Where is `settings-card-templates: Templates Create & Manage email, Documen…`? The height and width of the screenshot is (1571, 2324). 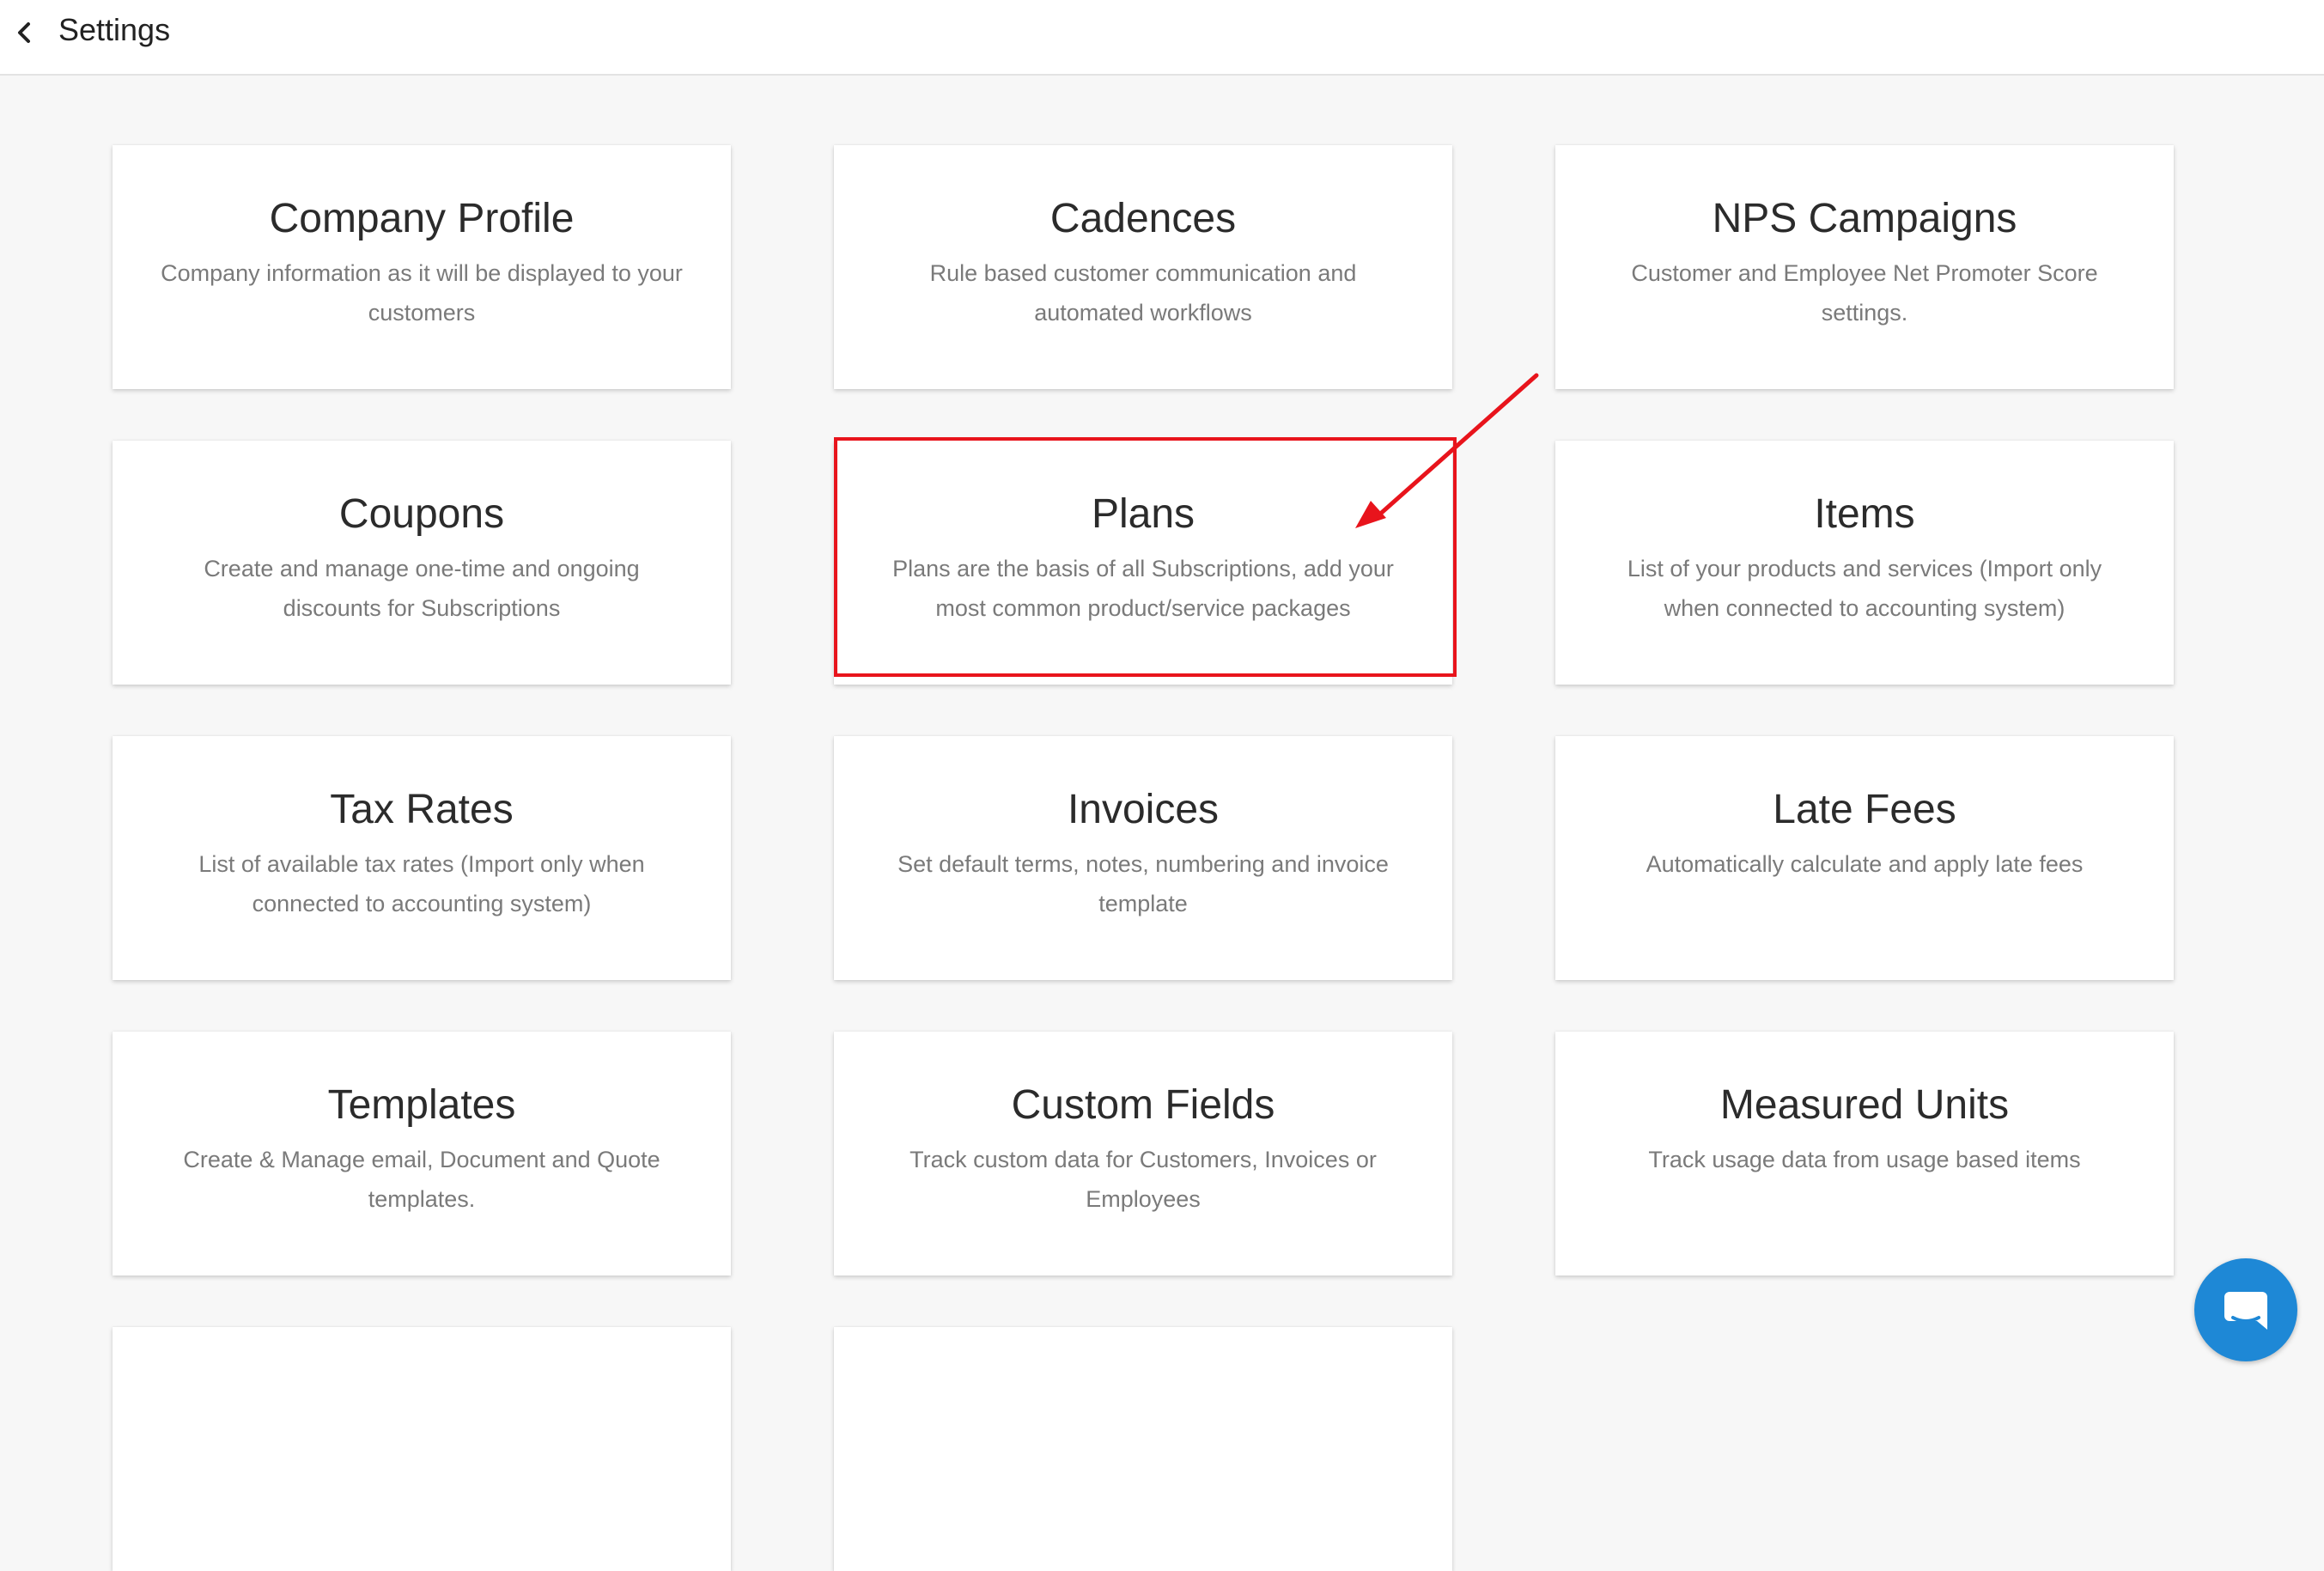
settings-card-templates: Templates Create & Manage email, Documen… is located at coordinates (422, 1154).